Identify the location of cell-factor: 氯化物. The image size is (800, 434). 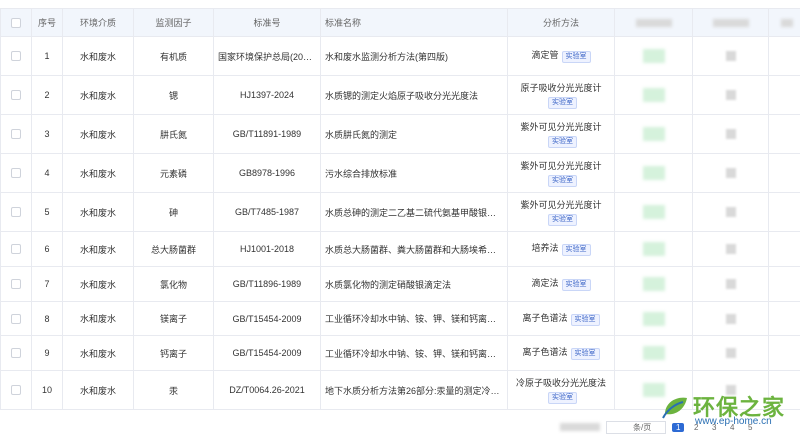
(173, 284).